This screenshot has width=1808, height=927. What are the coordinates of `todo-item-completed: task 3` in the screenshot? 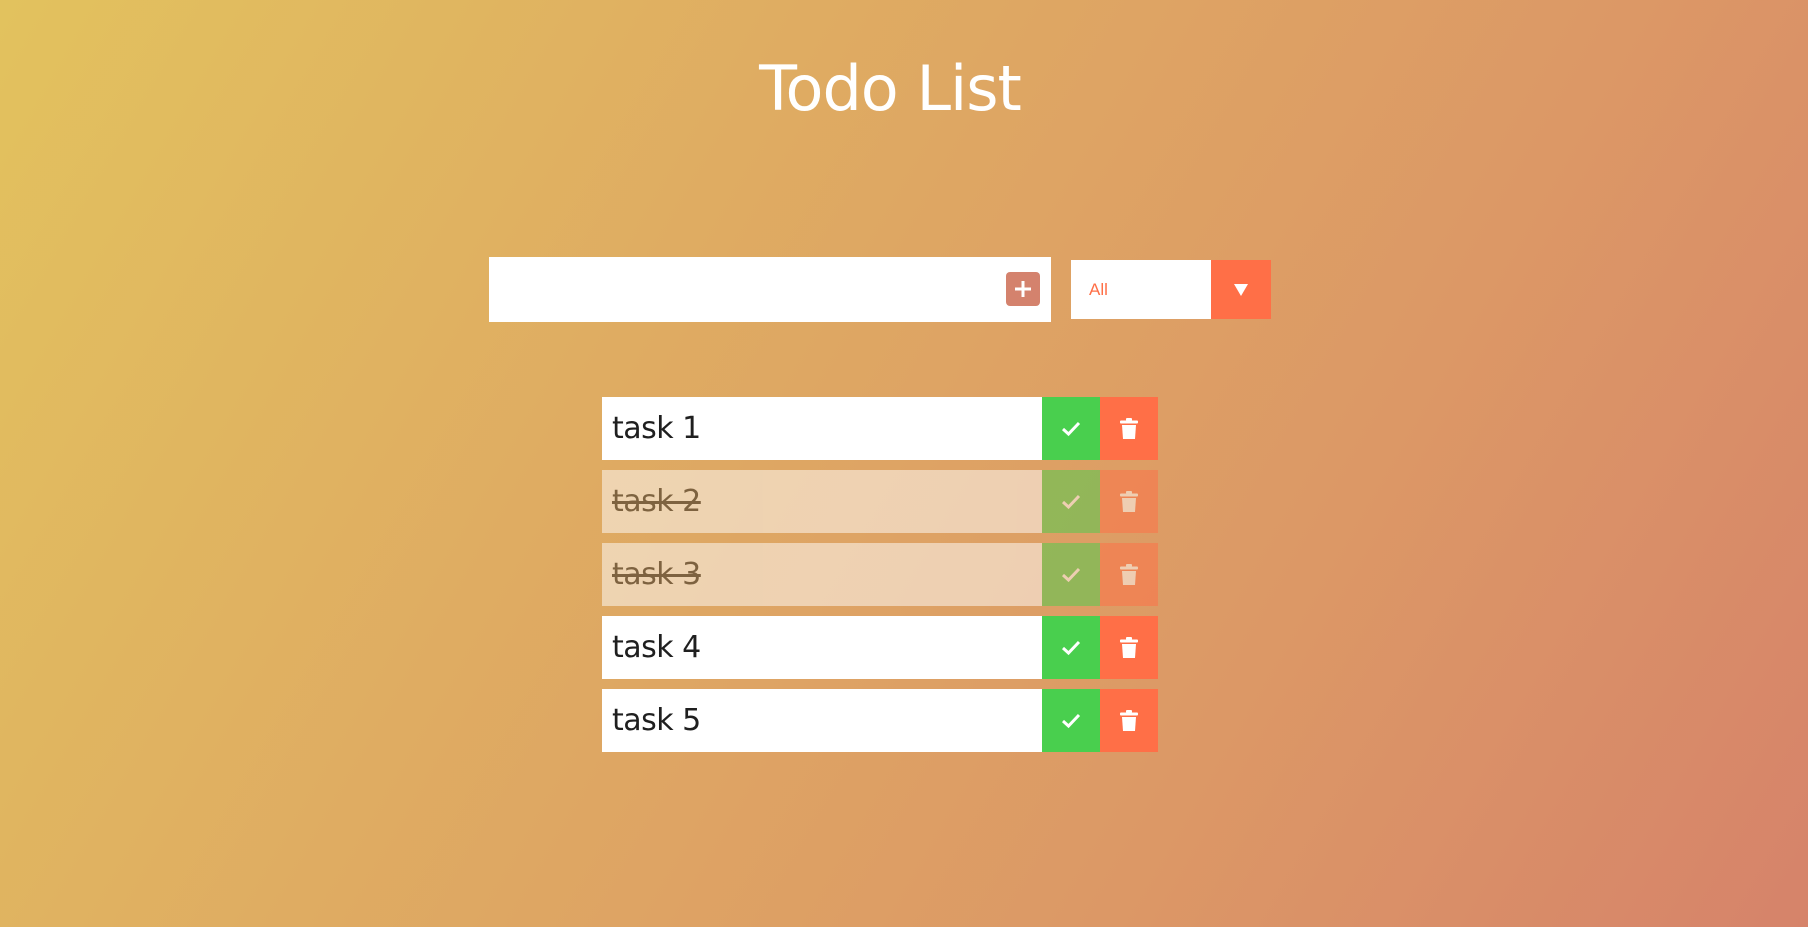 It's located at (880, 574).